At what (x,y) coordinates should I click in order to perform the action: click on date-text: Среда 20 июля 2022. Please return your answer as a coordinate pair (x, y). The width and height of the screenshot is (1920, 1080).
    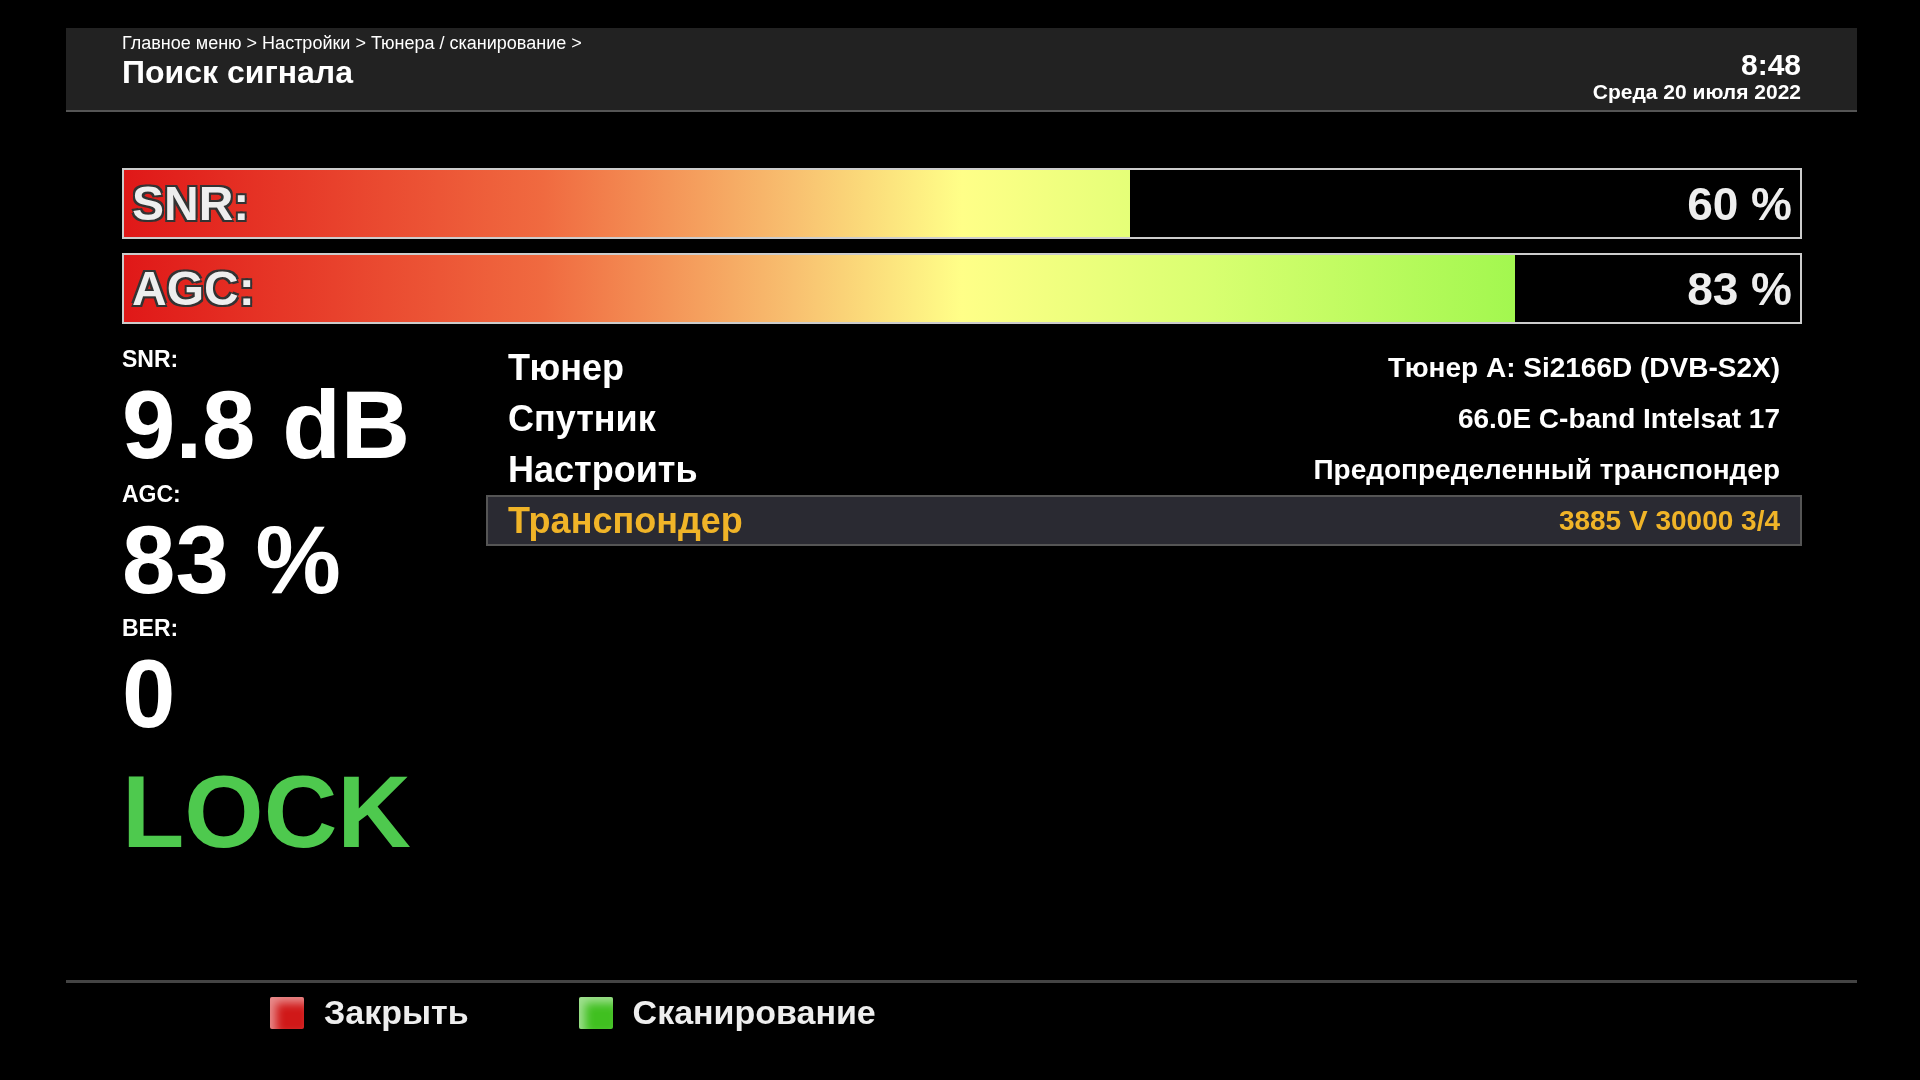
    Looking at the image, I should click on (1696, 92).